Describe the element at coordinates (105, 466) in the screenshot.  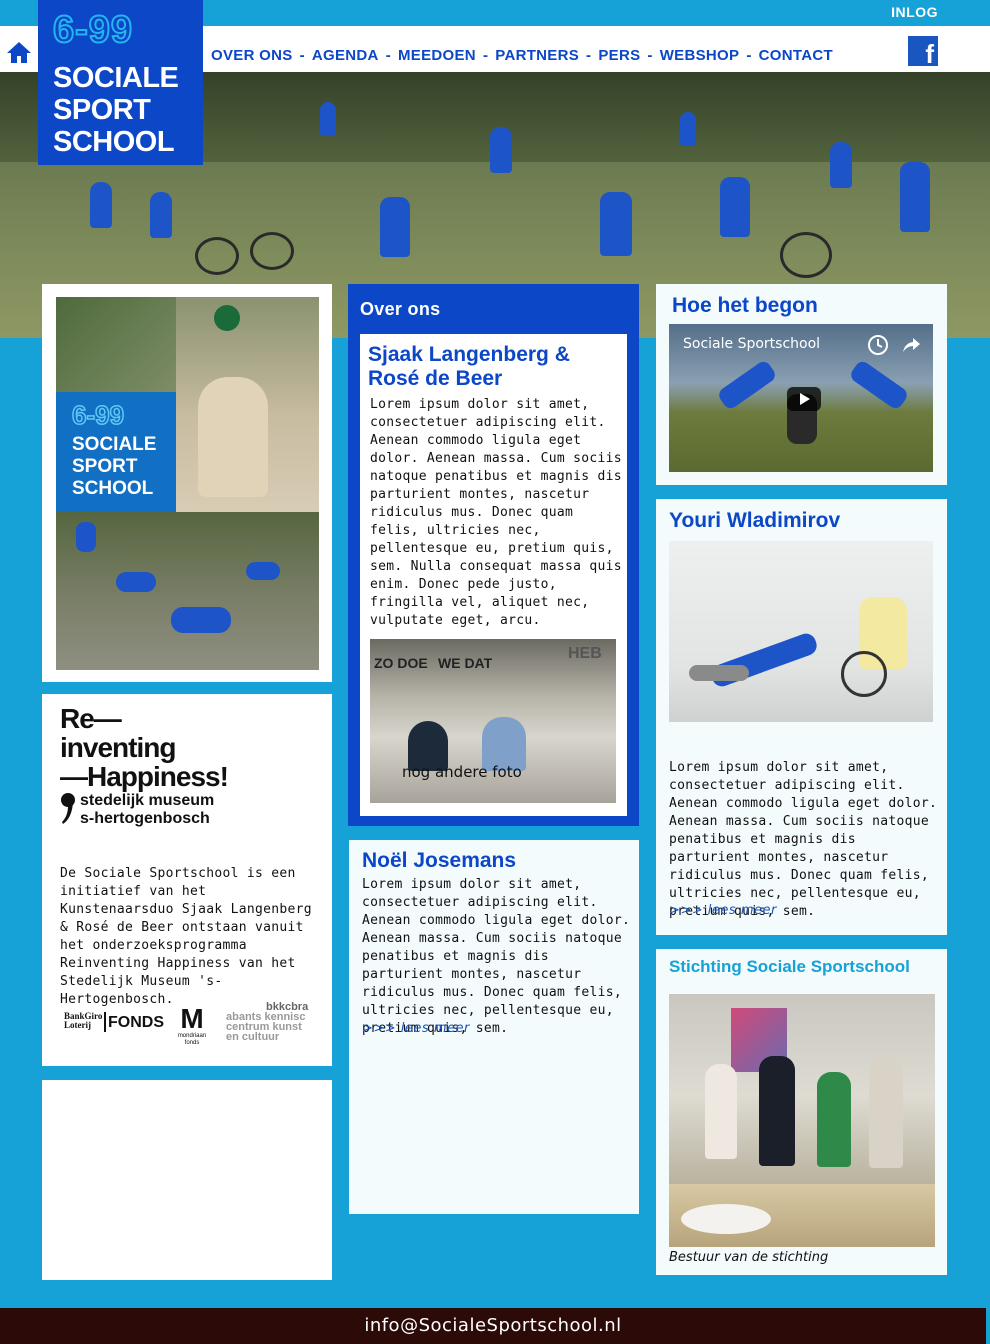
I see `poster-logo-line: SPORT` at that location.